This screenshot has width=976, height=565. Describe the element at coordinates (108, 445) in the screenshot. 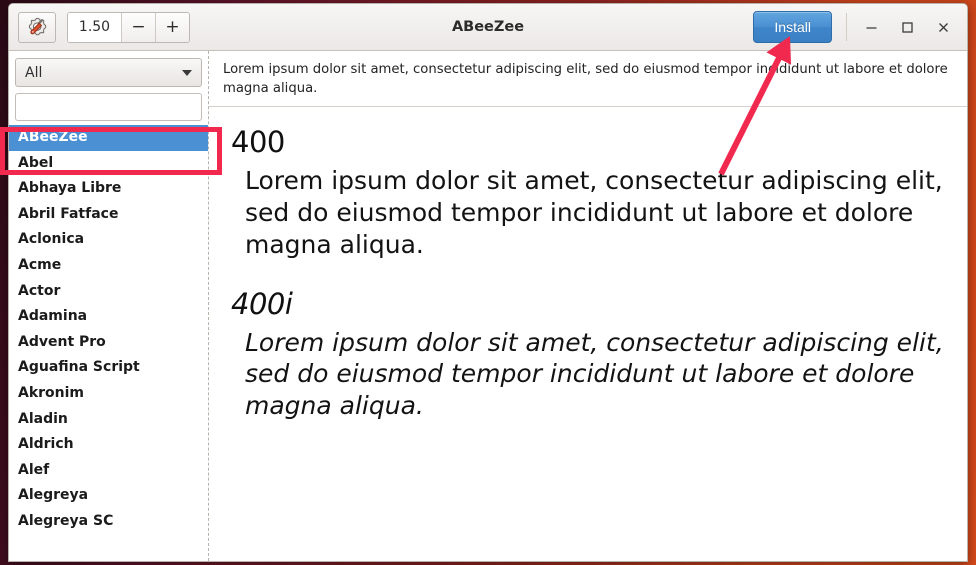

I see `font-list-item: Aldrich` at that location.